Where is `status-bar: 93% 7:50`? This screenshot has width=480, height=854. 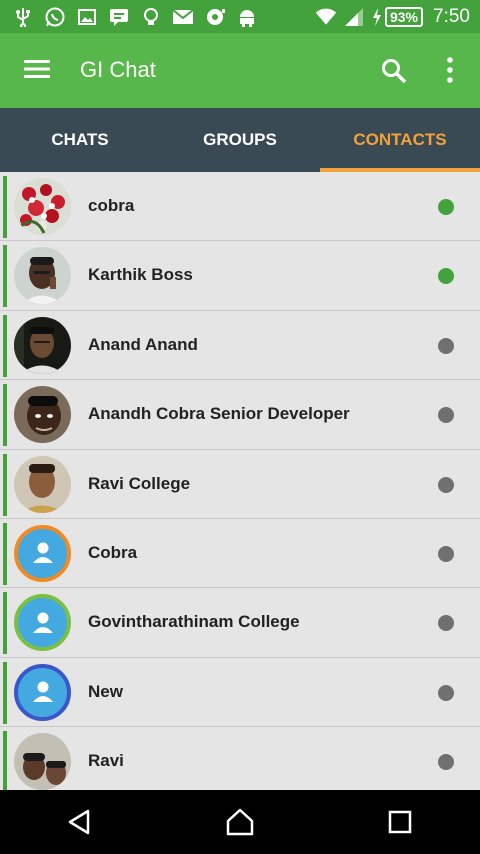 status-bar: 93% 7:50 is located at coordinates (240, 16).